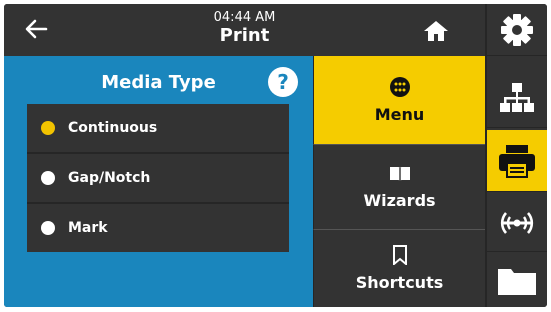 This screenshot has height=312, width=551. Describe the element at coordinates (399, 255) in the screenshot. I see `bookmark-icon` at that location.